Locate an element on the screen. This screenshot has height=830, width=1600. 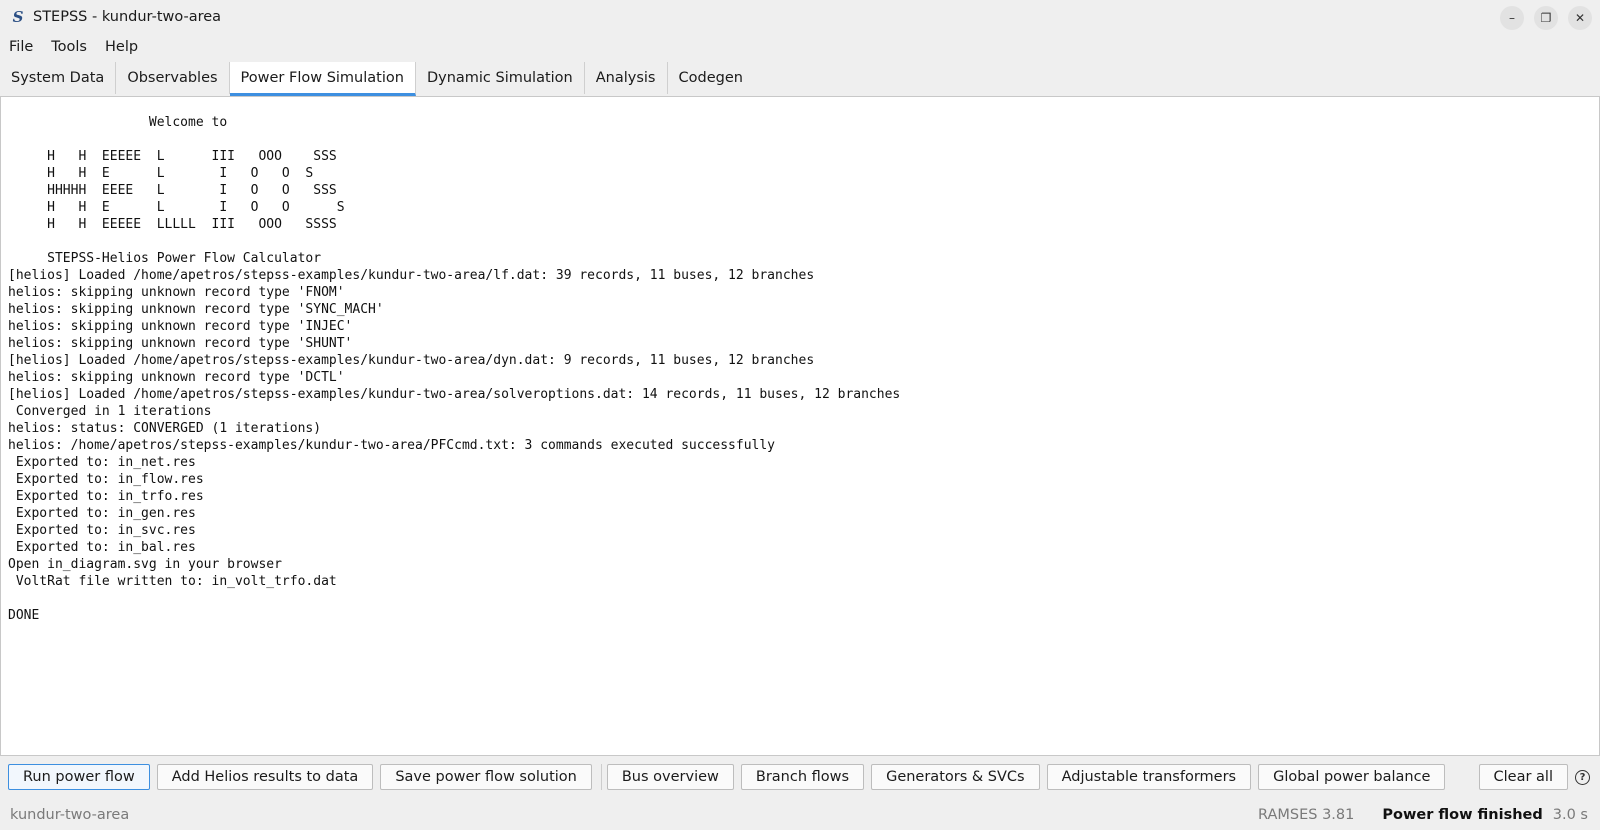
title-bar: S STEPSS - kundur-two-area – ❐ ✕ is located at coordinates (800, 17).